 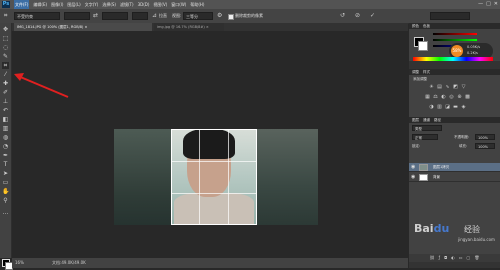 I want to click on hue-saturation-icon: ▦, so click(x=427, y=97).